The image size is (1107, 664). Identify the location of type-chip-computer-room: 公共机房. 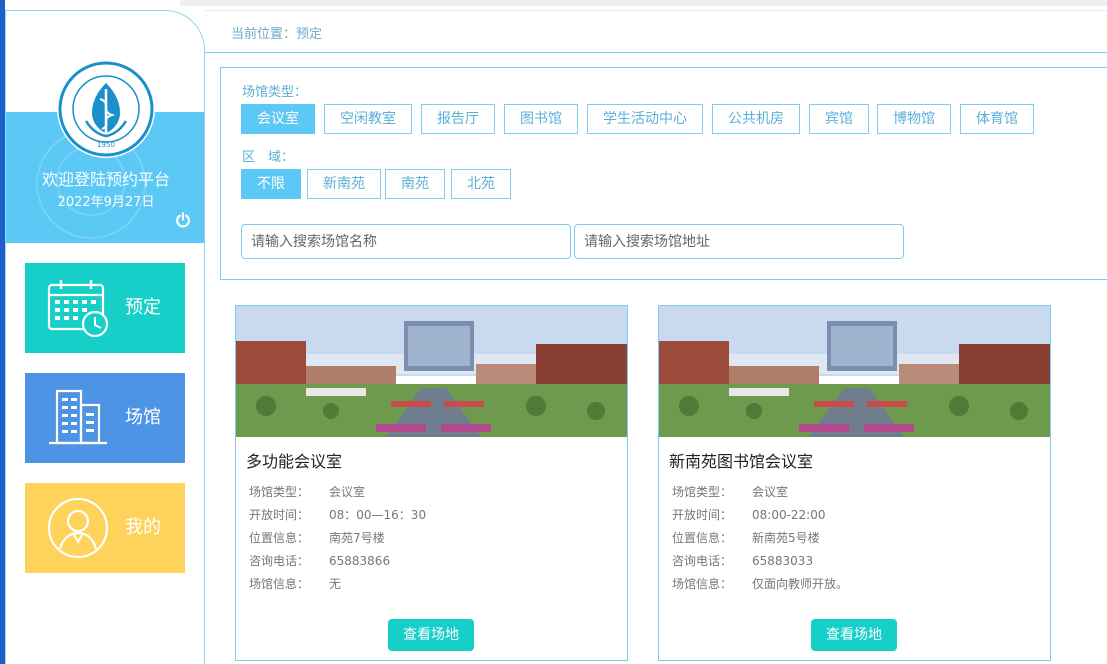
(756, 119).